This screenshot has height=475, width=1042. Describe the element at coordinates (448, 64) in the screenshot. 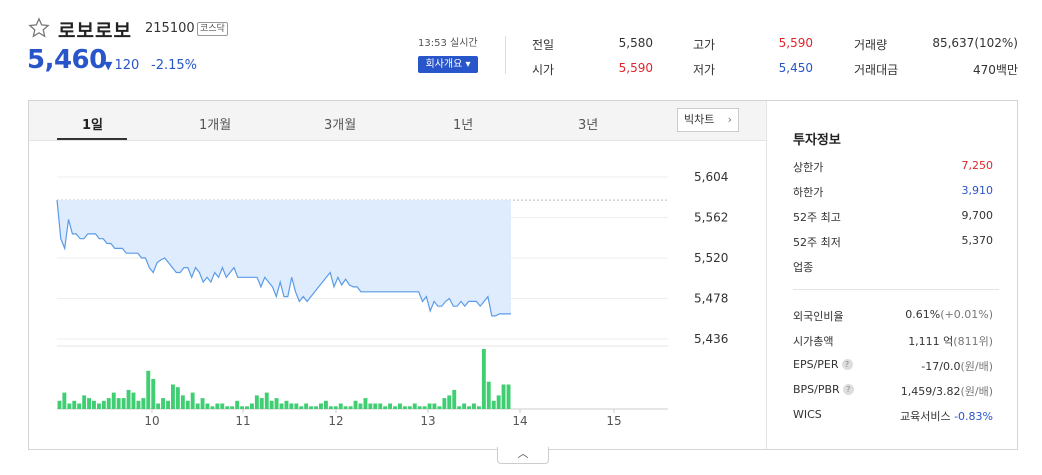

I see `company-overview-button: 회사개요 ▾` at that location.